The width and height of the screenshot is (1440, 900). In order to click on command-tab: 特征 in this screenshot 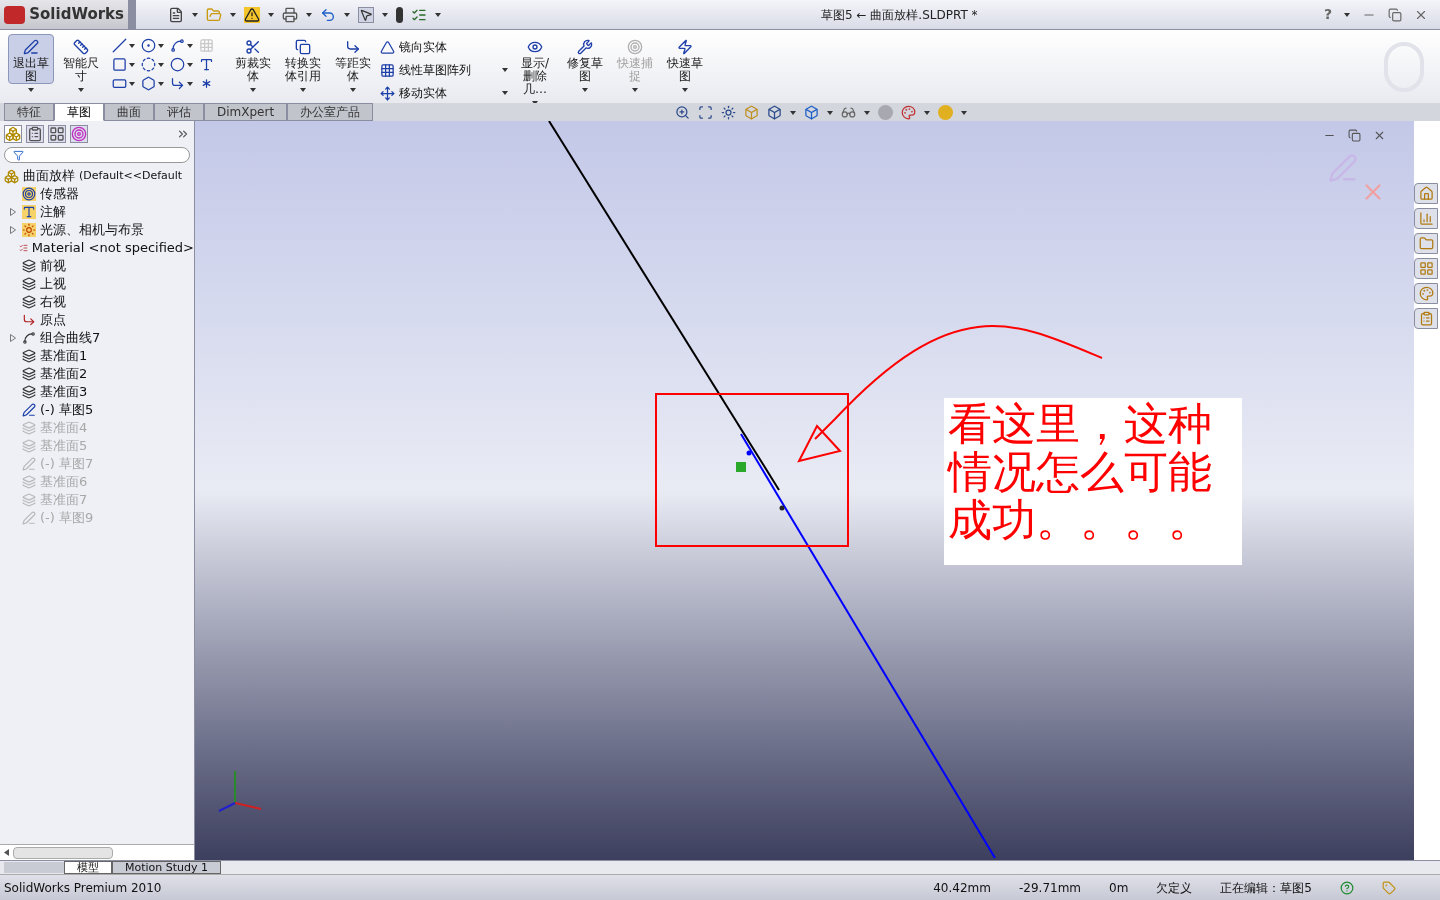, I will do `click(29, 112)`.